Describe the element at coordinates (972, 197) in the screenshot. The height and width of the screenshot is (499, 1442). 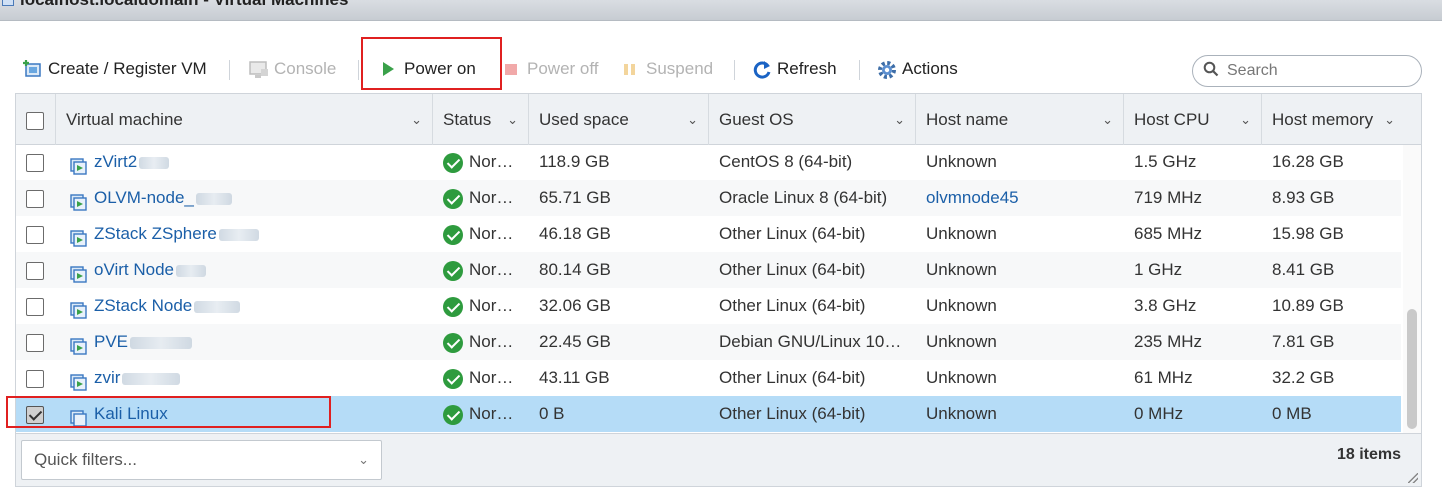
I see `host-value: olvmnode45` at that location.